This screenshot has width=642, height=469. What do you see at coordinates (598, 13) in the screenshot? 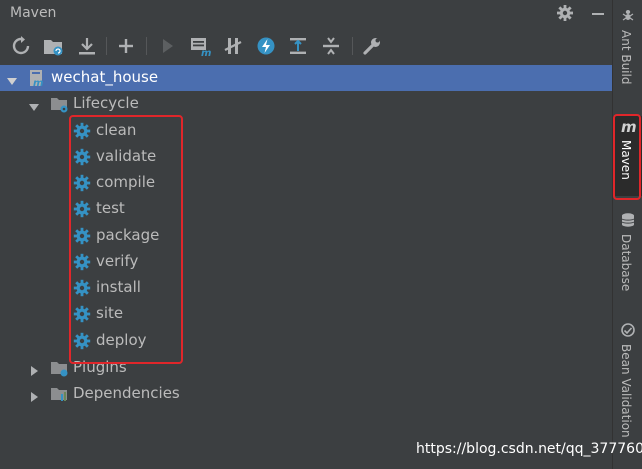
I see `minimize-icon` at bounding box center [598, 13].